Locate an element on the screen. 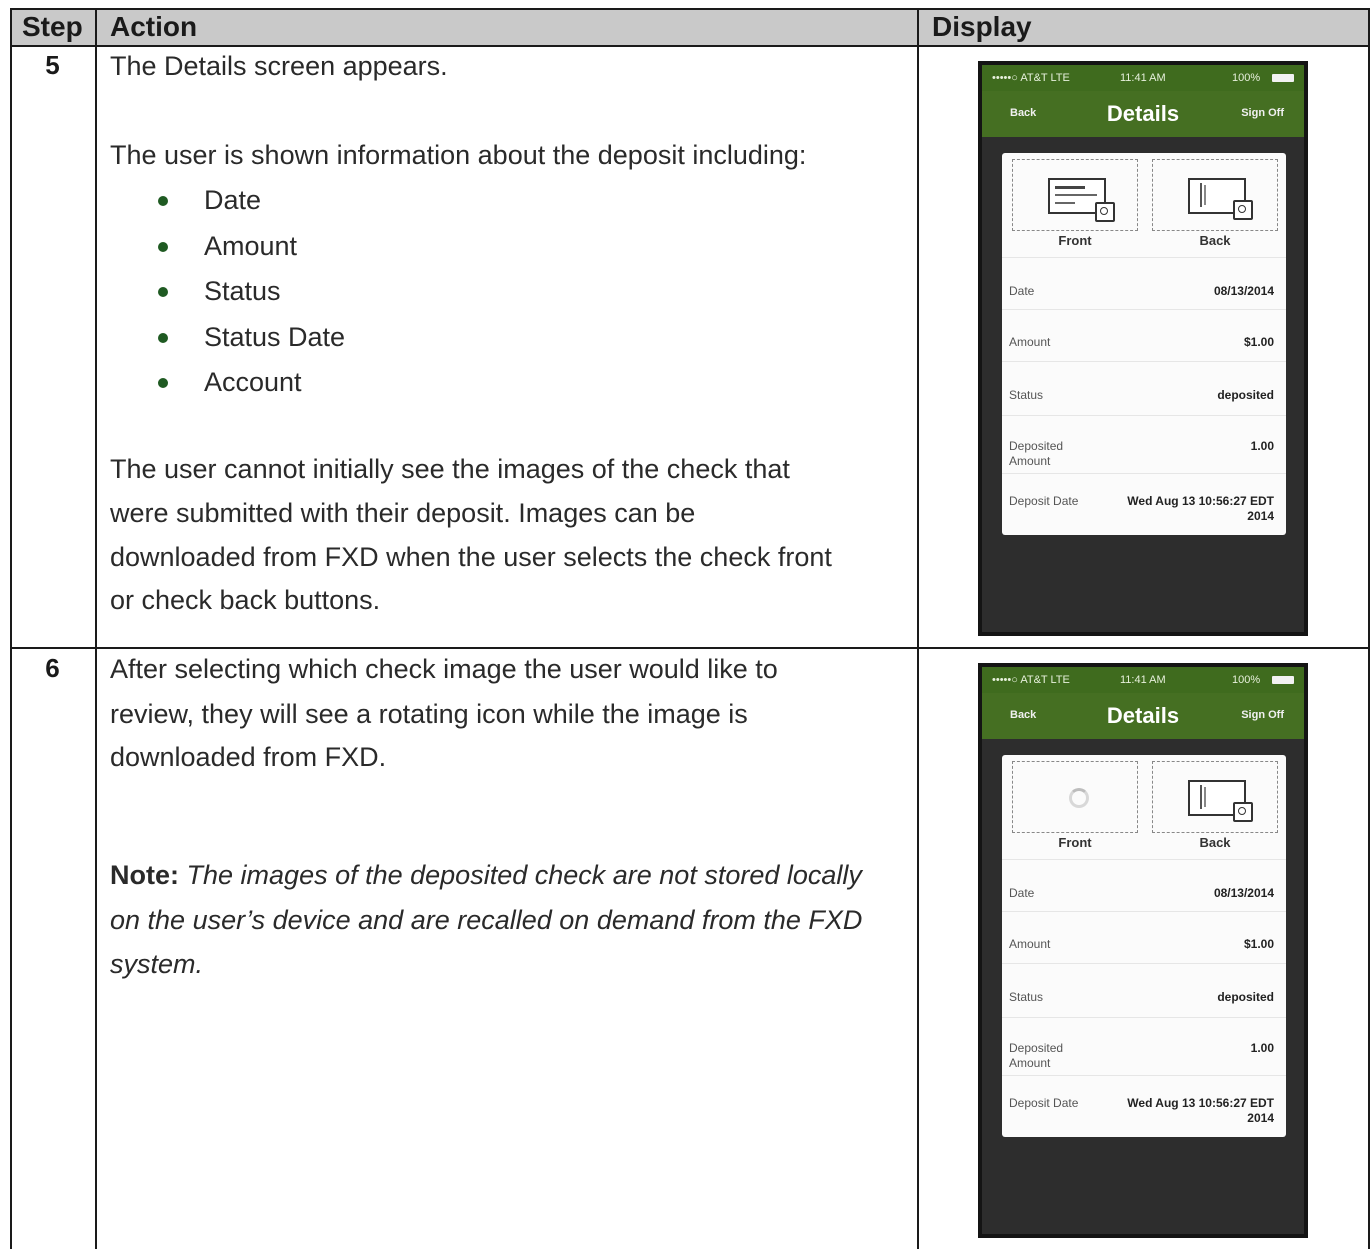 Image resolution: width=1372 pixels, height=1249 pixels. loading-spinner-icon is located at coordinates (1079, 798).